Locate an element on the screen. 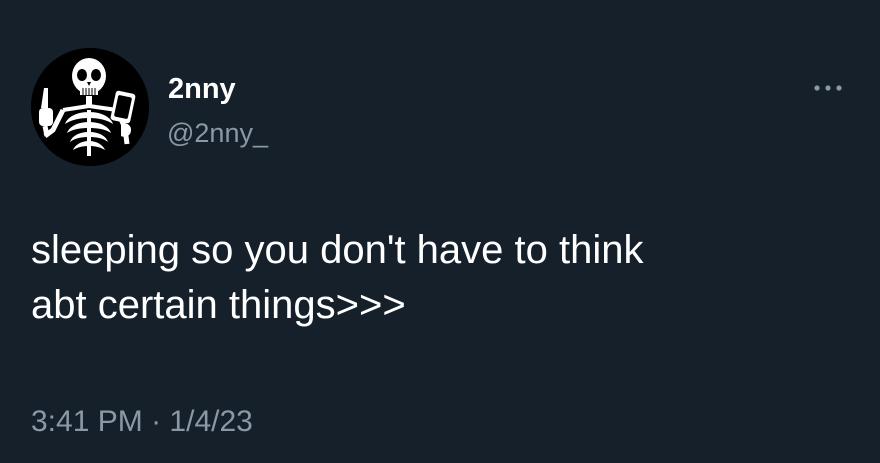 The image size is (880, 463). display-name: 2nny is located at coordinates (202, 89).